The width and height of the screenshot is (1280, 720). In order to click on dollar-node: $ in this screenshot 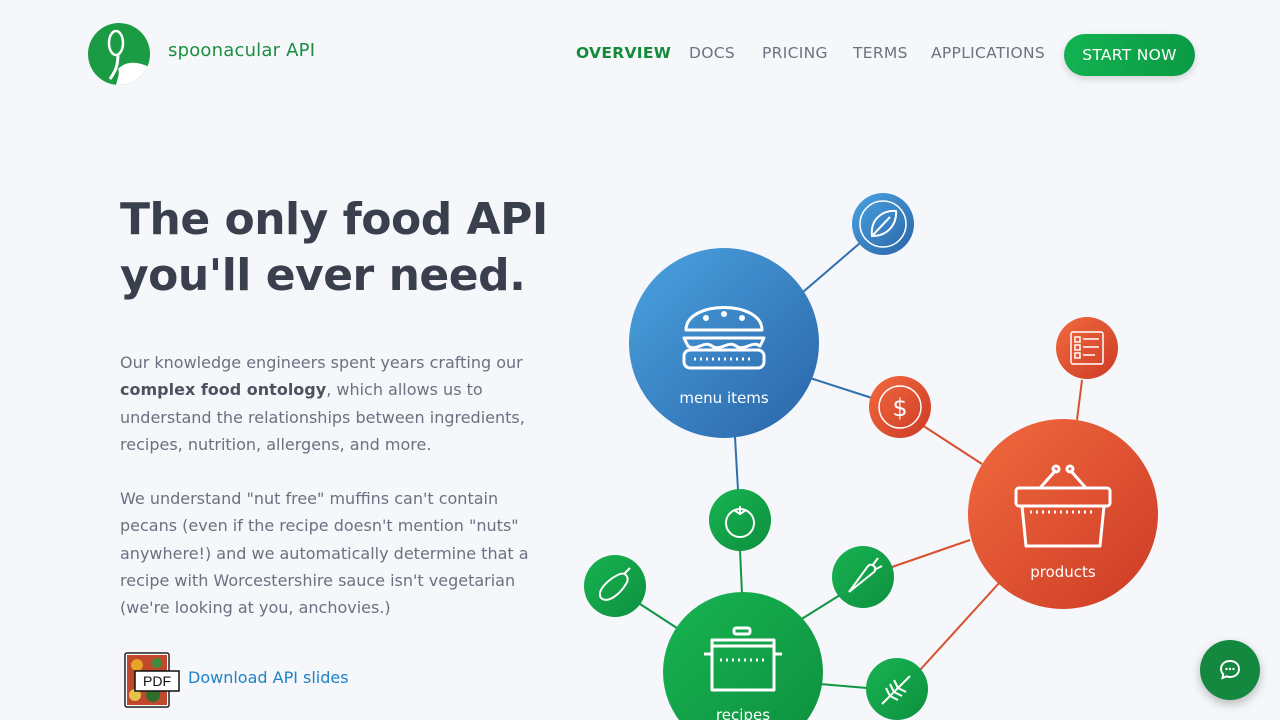, I will do `click(900, 407)`.